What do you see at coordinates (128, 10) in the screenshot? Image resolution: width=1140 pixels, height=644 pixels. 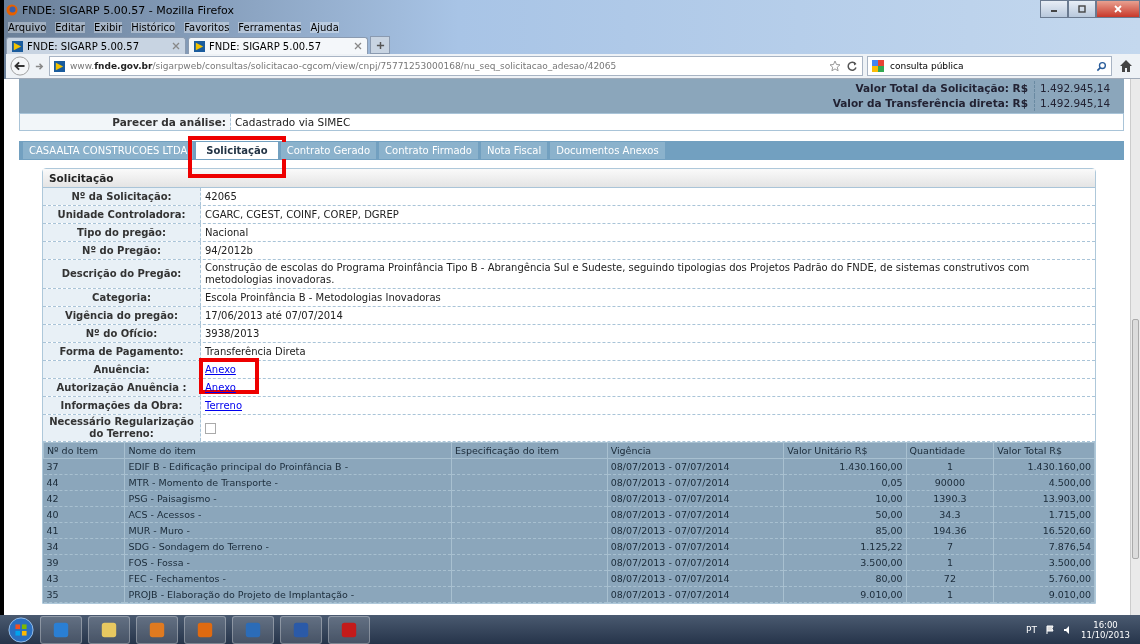 I see `window-title: FNDE: SIGARP 5.00.57 - Mozilla Firefox` at bounding box center [128, 10].